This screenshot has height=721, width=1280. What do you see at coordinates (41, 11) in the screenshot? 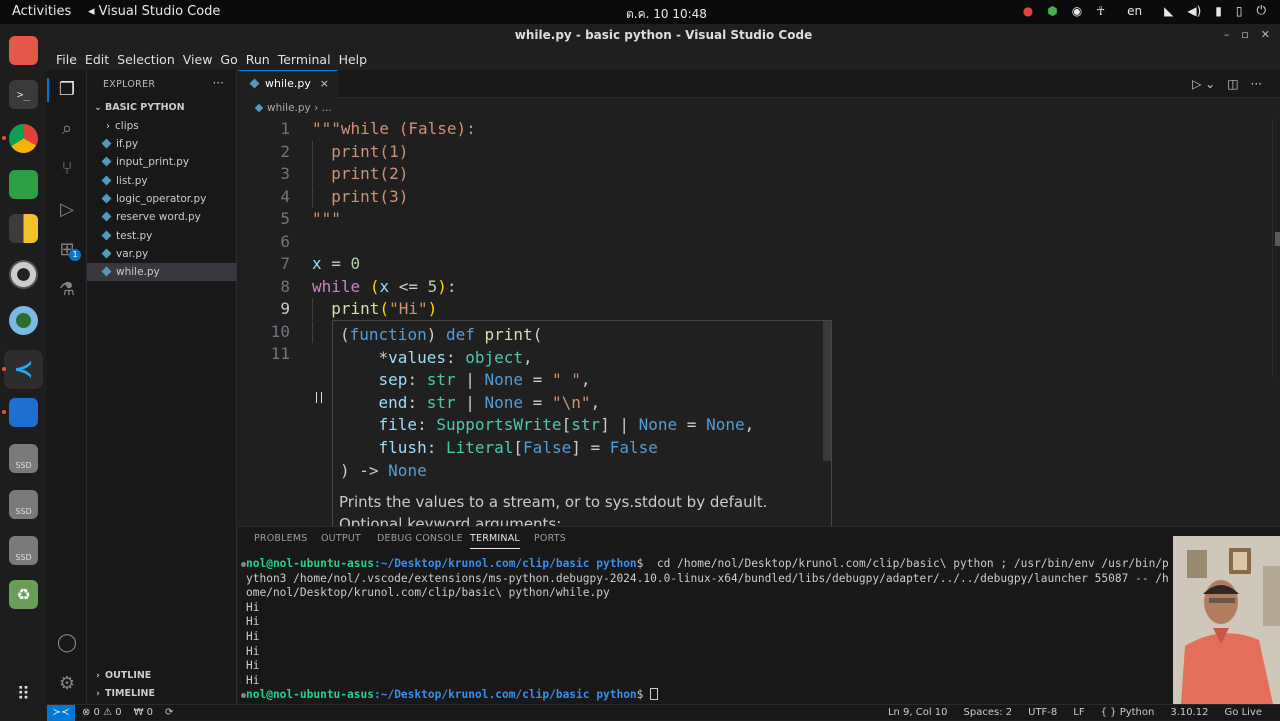
I see `activities-button: Activities` at bounding box center [41, 11].